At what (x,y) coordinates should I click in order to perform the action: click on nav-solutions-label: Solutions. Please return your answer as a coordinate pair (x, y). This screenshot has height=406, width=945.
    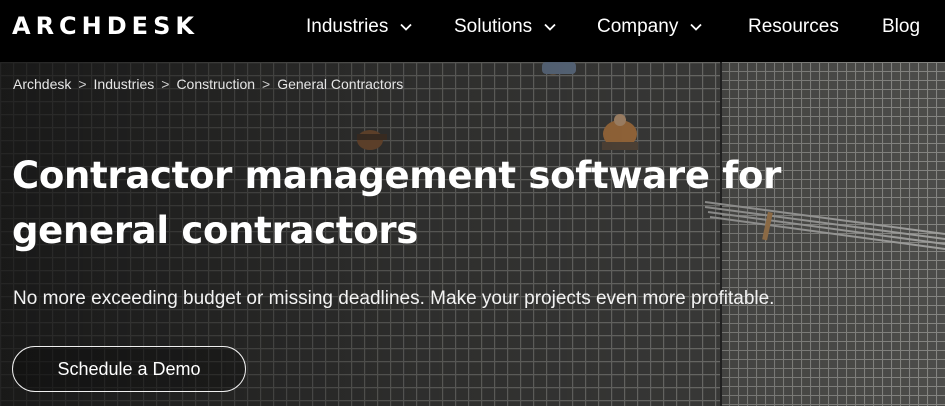
    Looking at the image, I should click on (493, 26).